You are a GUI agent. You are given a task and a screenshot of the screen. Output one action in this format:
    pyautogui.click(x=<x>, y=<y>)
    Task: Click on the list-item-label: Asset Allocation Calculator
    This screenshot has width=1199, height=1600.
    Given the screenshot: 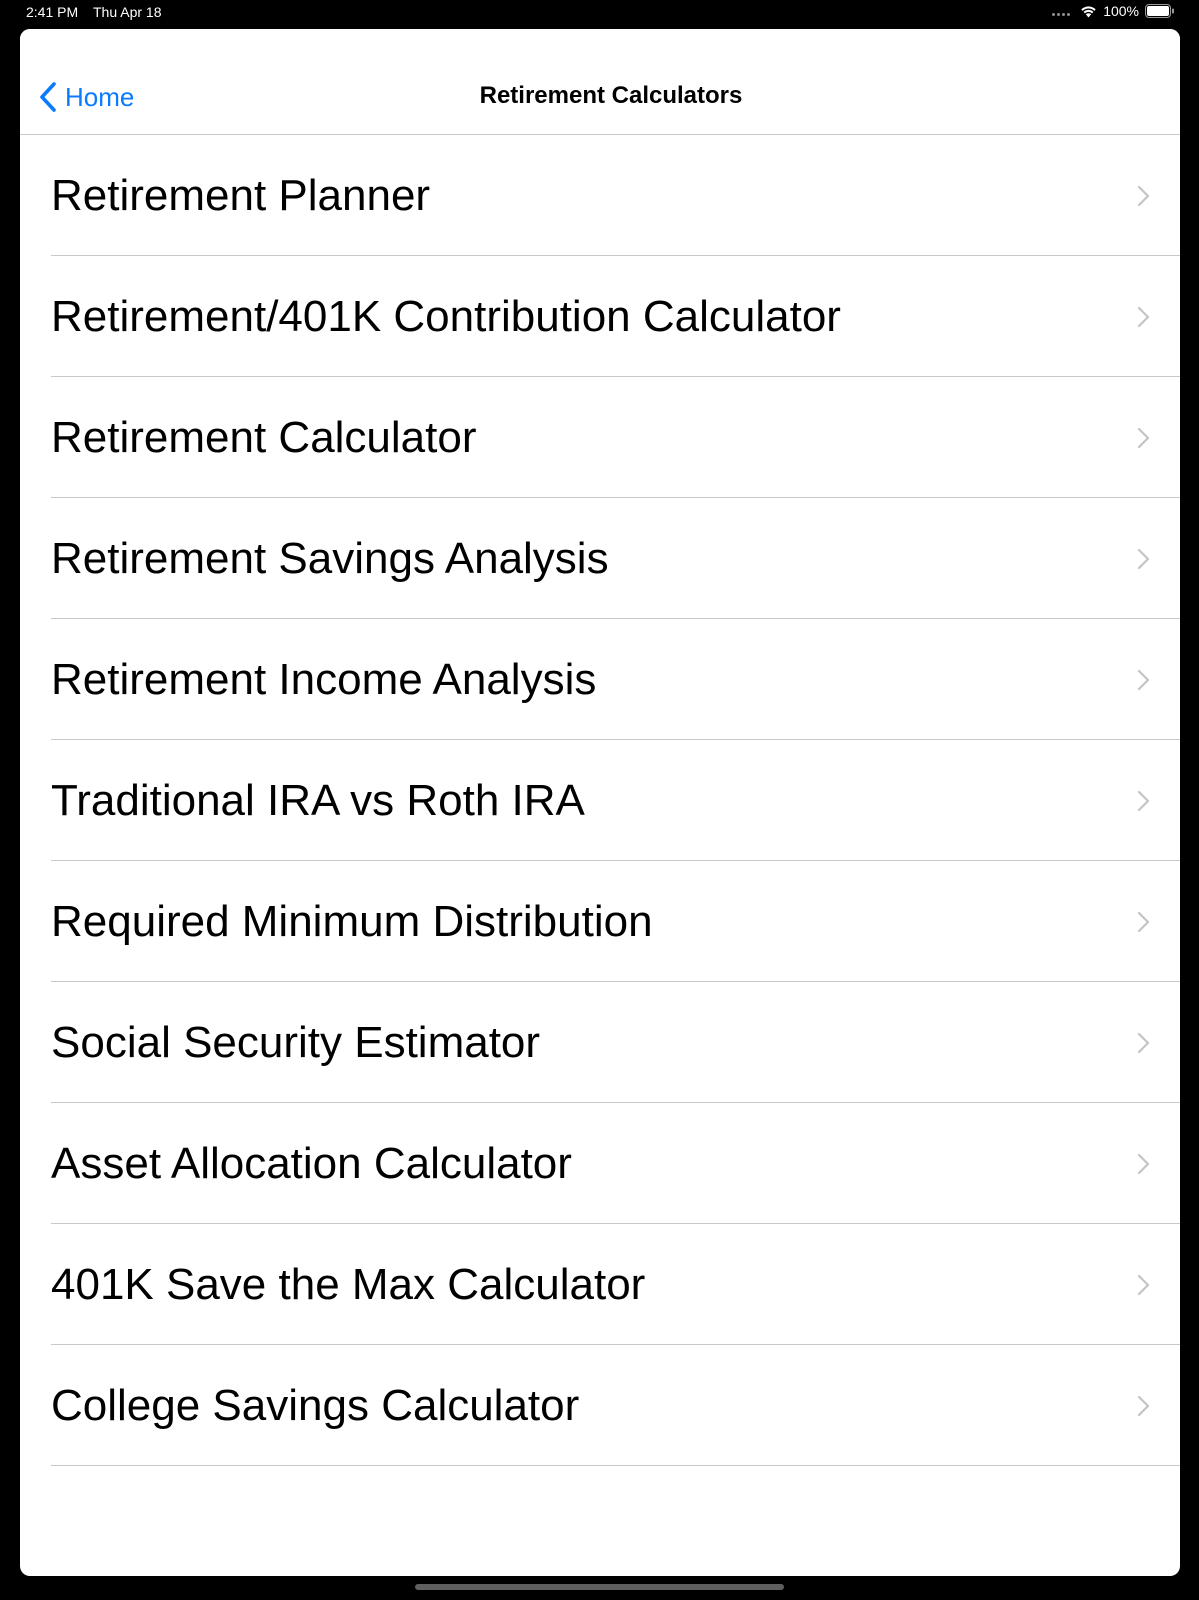 What is the action you would take?
    pyautogui.click(x=311, y=1163)
    